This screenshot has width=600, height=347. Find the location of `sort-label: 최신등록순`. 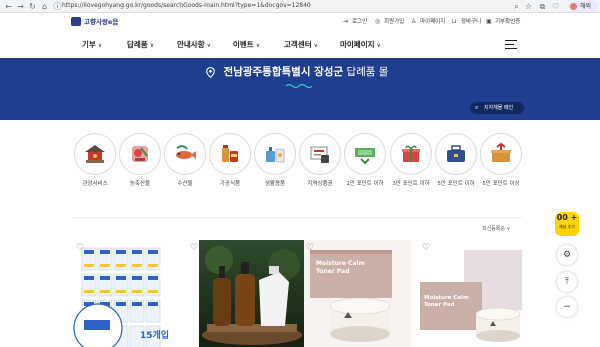

sort-label: 최신등록순 is located at coordinates (494, 229).